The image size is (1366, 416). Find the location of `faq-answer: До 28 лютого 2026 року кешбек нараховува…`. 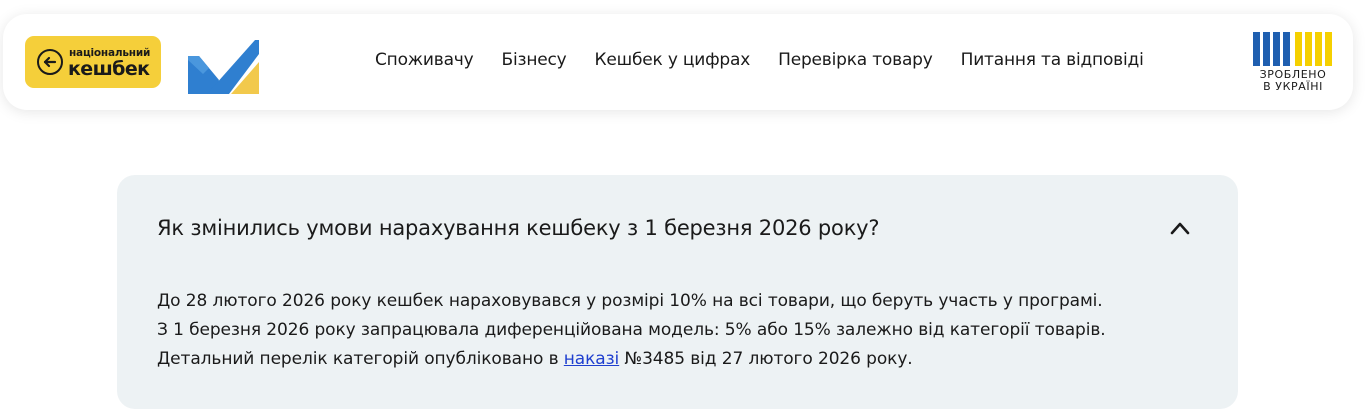

faq-answer: До 28 лютого 2026 року кешбек нараховува… is located at coordinates (631, 330).